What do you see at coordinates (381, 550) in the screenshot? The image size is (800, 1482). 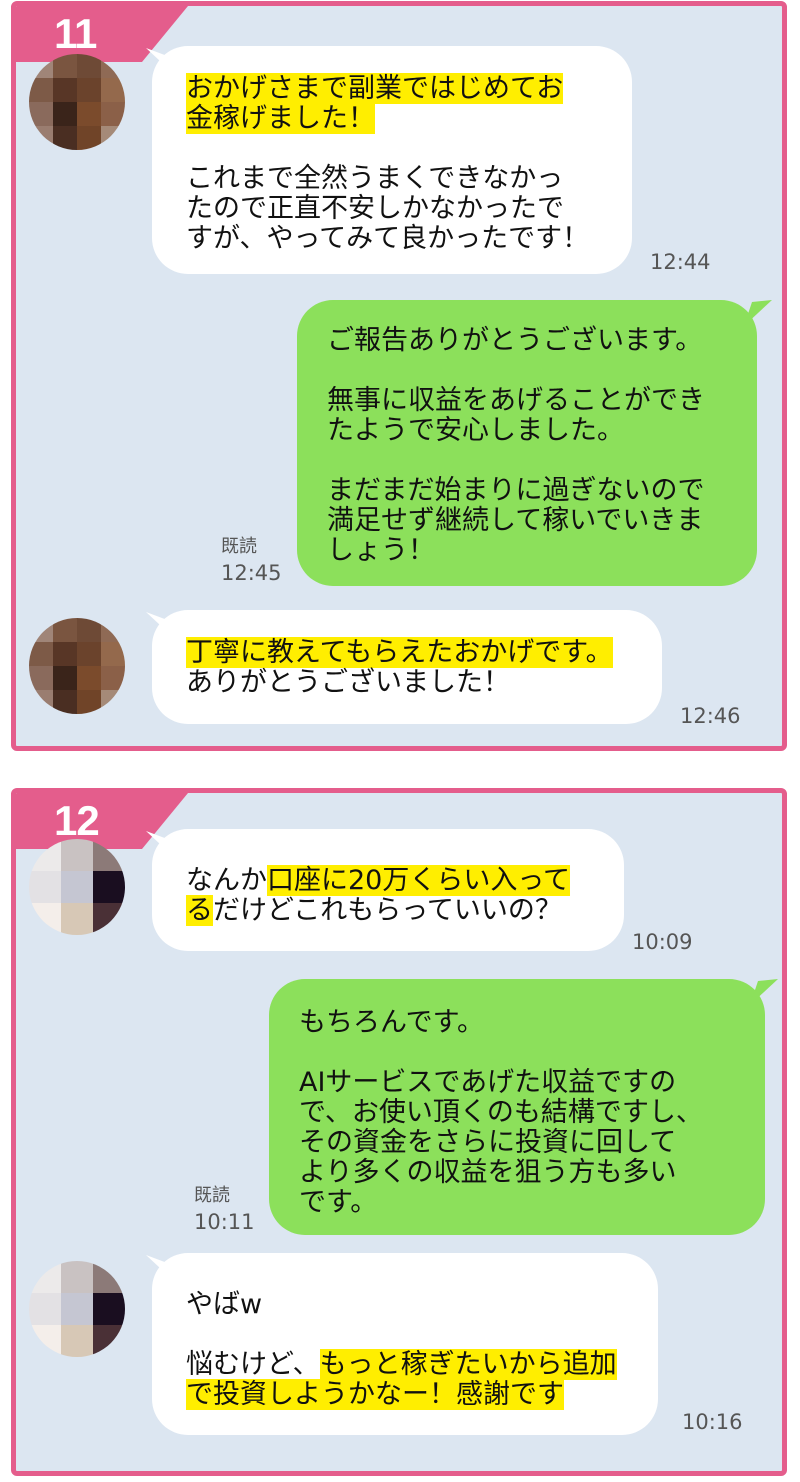 I see `message-line: しょう！` at bounding box center [381, 550].